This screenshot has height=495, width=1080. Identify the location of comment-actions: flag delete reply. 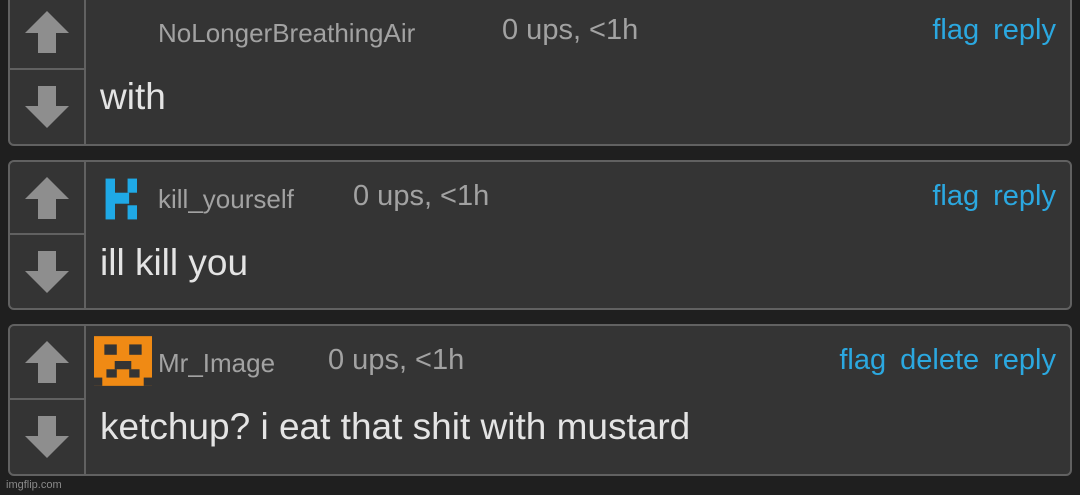
(947, 360).